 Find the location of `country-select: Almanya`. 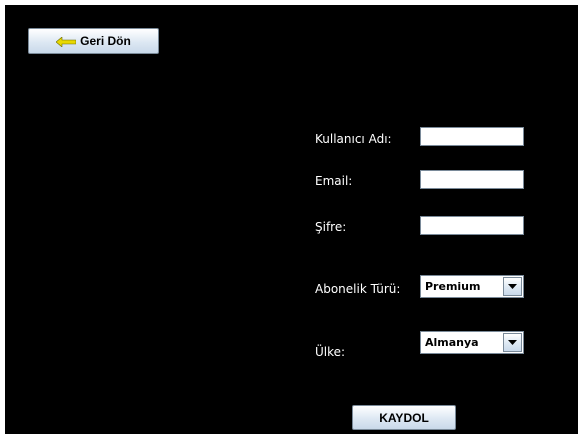

country-select: Almanya is located at coordinates (472, 342).